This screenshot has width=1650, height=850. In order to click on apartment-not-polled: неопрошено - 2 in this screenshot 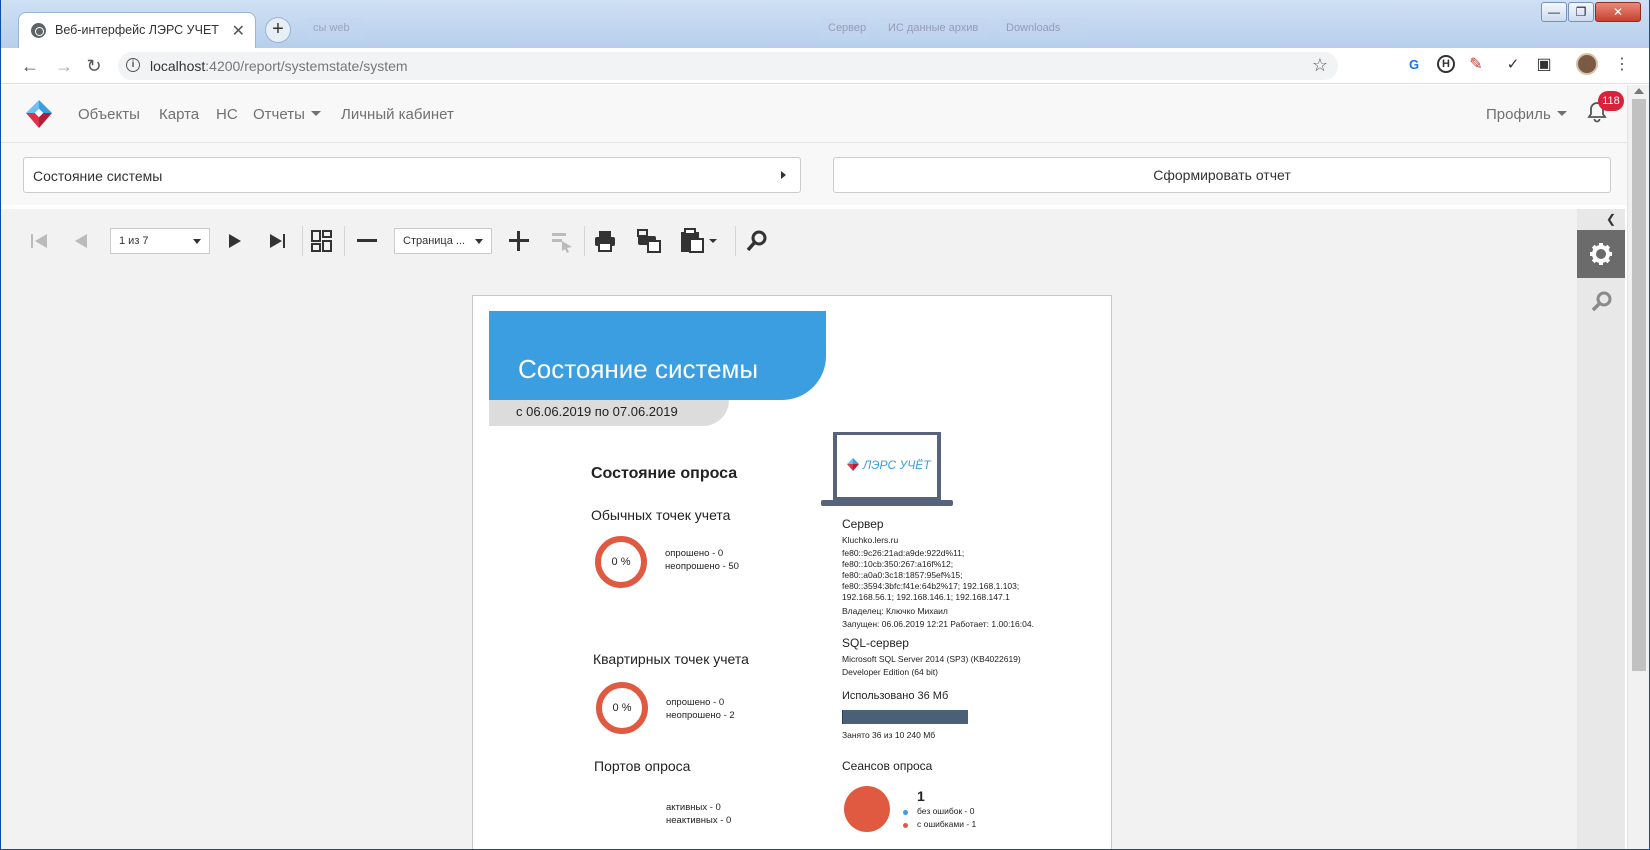, I will do `click(700, 715)`.